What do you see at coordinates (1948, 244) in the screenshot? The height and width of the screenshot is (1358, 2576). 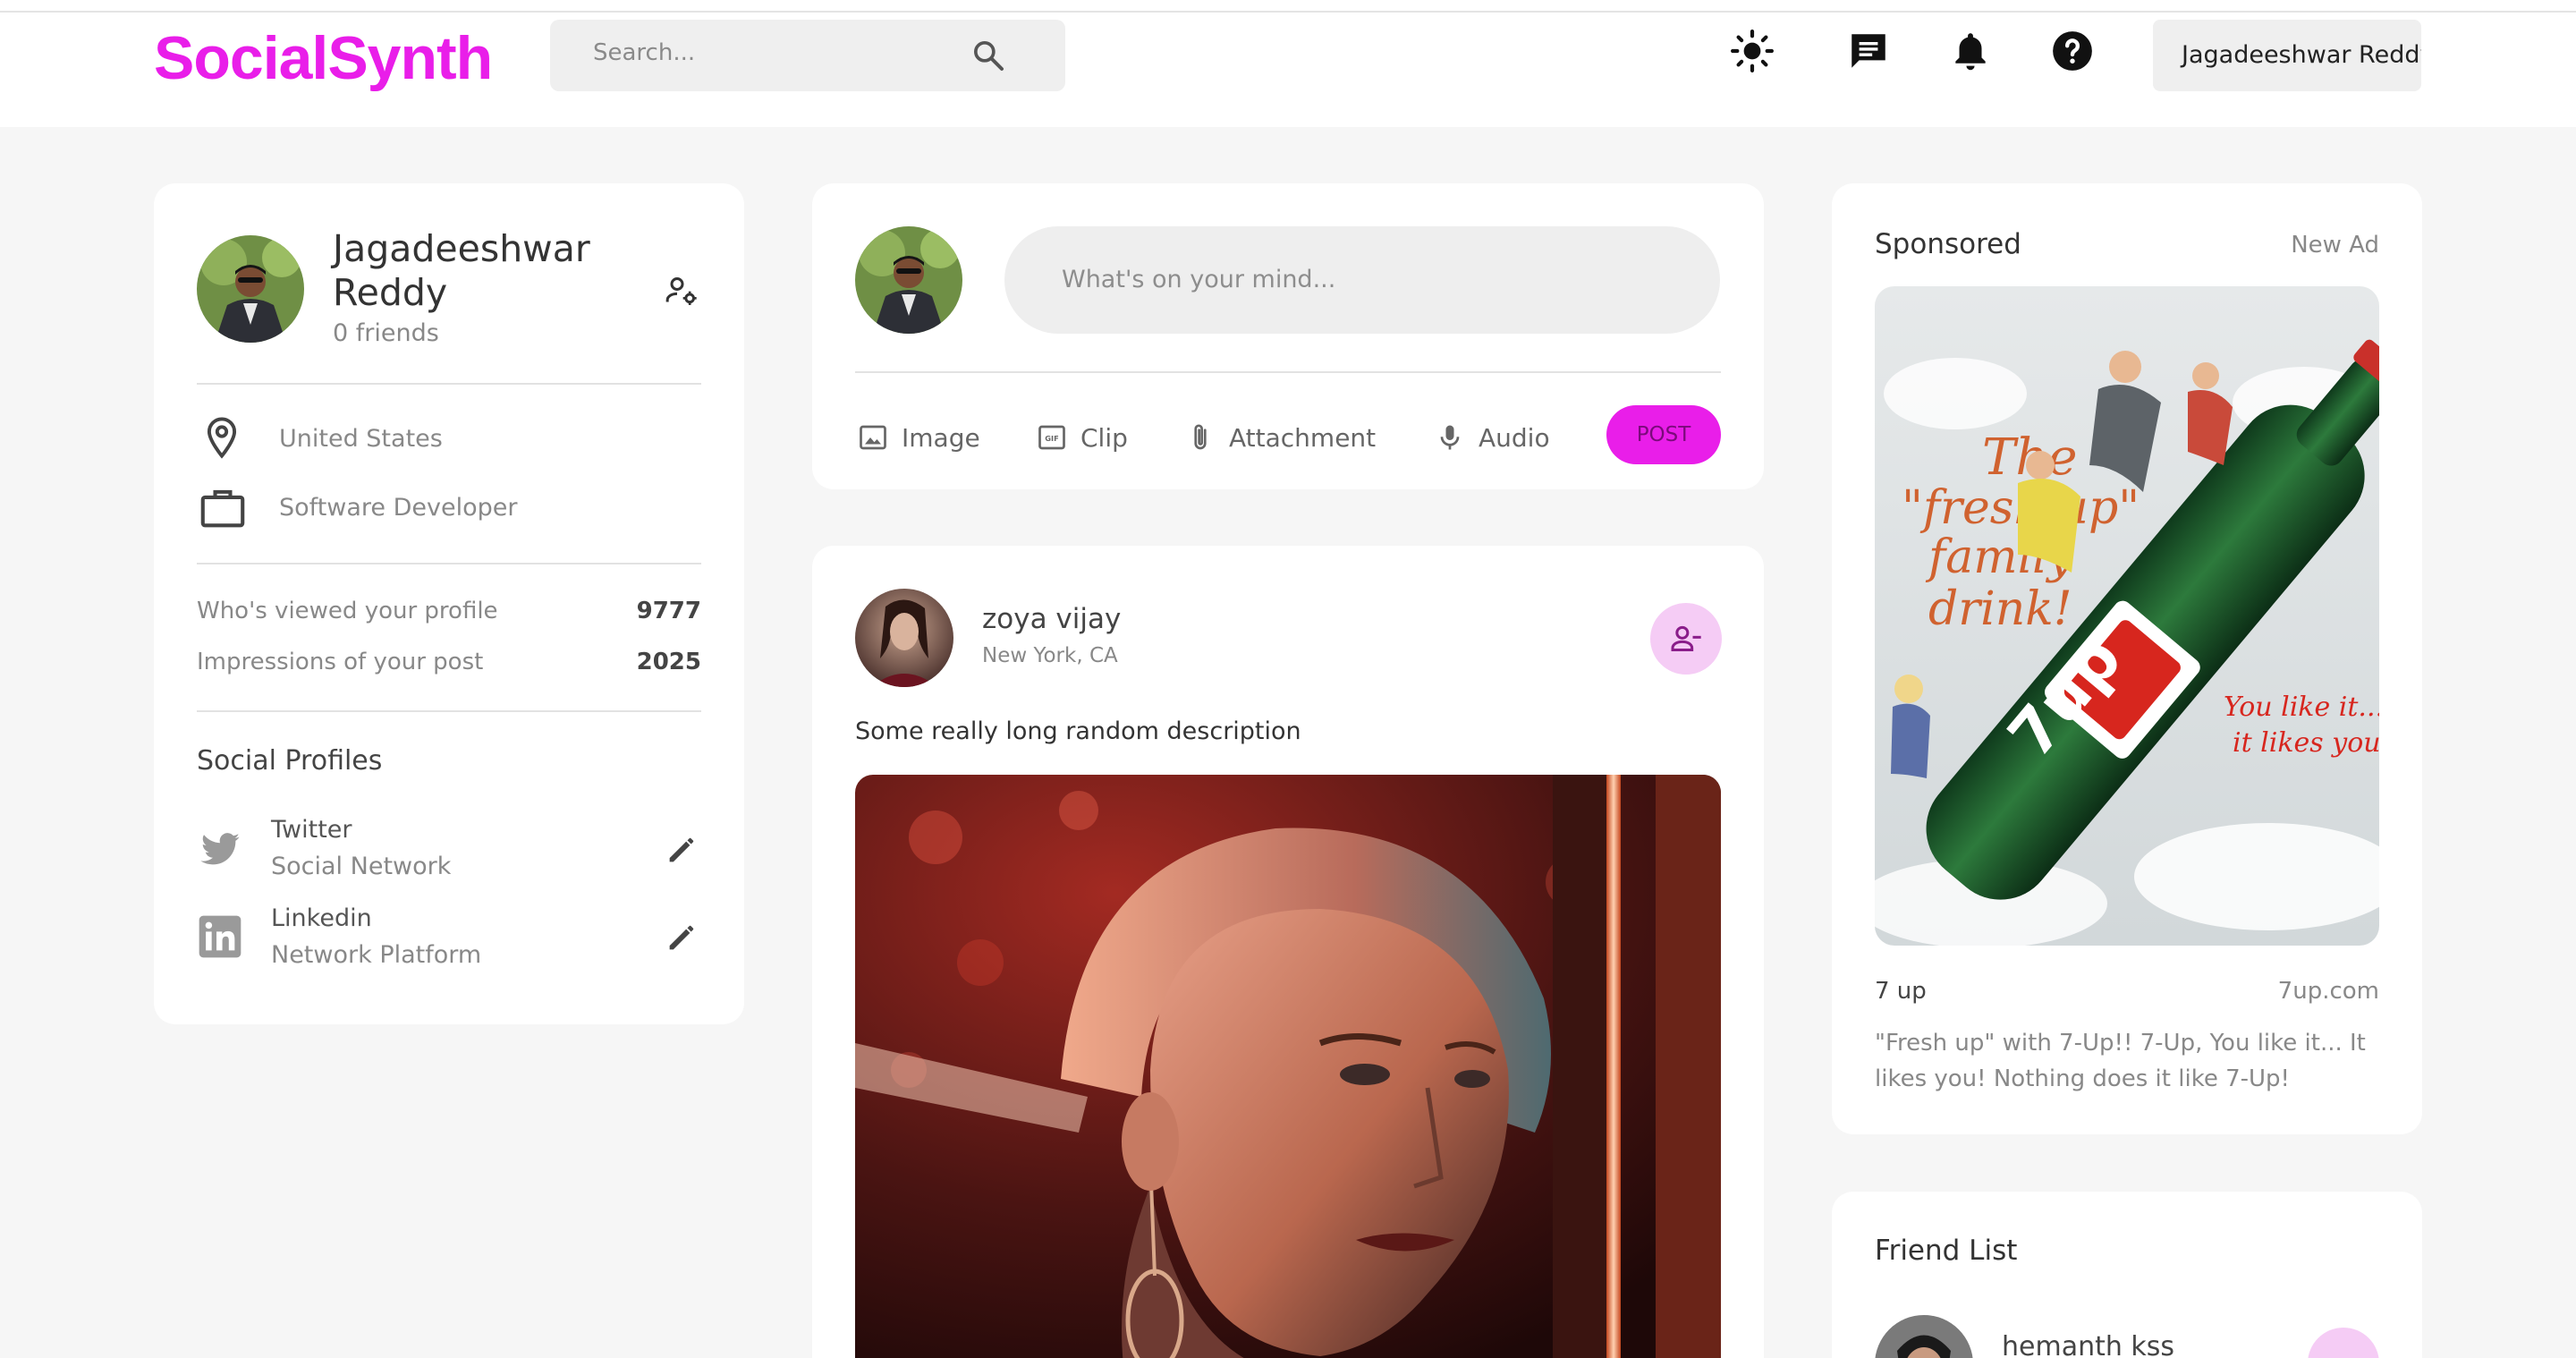 I see `sponsored-title: Sponsored` at bounding box center [1948, 244].